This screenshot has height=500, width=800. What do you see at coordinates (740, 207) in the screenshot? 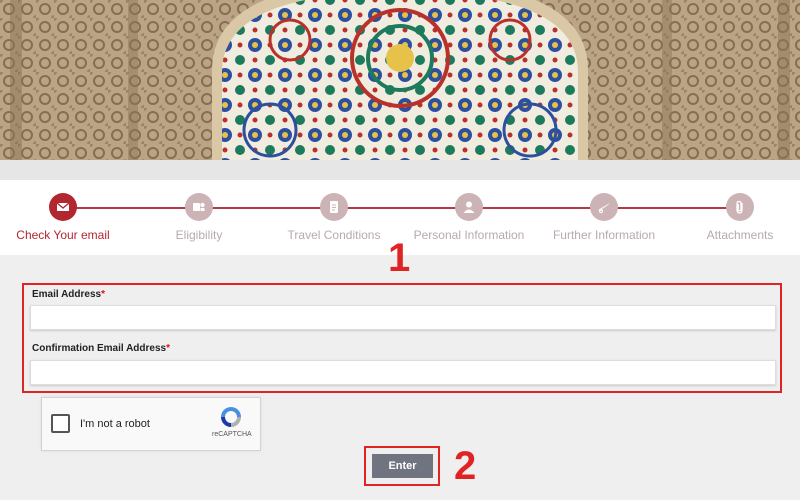
I see `paperclip-icon` at bounding box center [740, 207].